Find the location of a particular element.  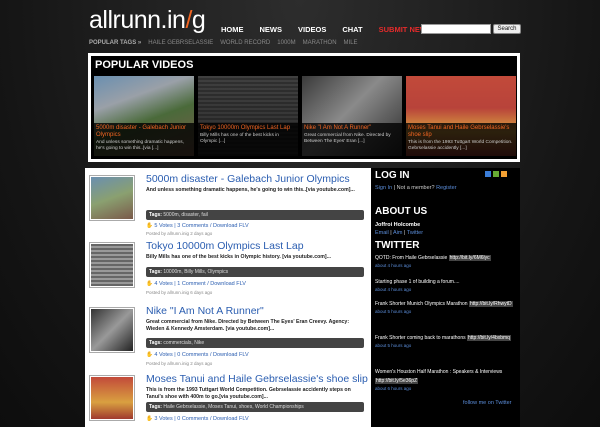

logo-text: allrunn.in is located at coordinates (137, 20).